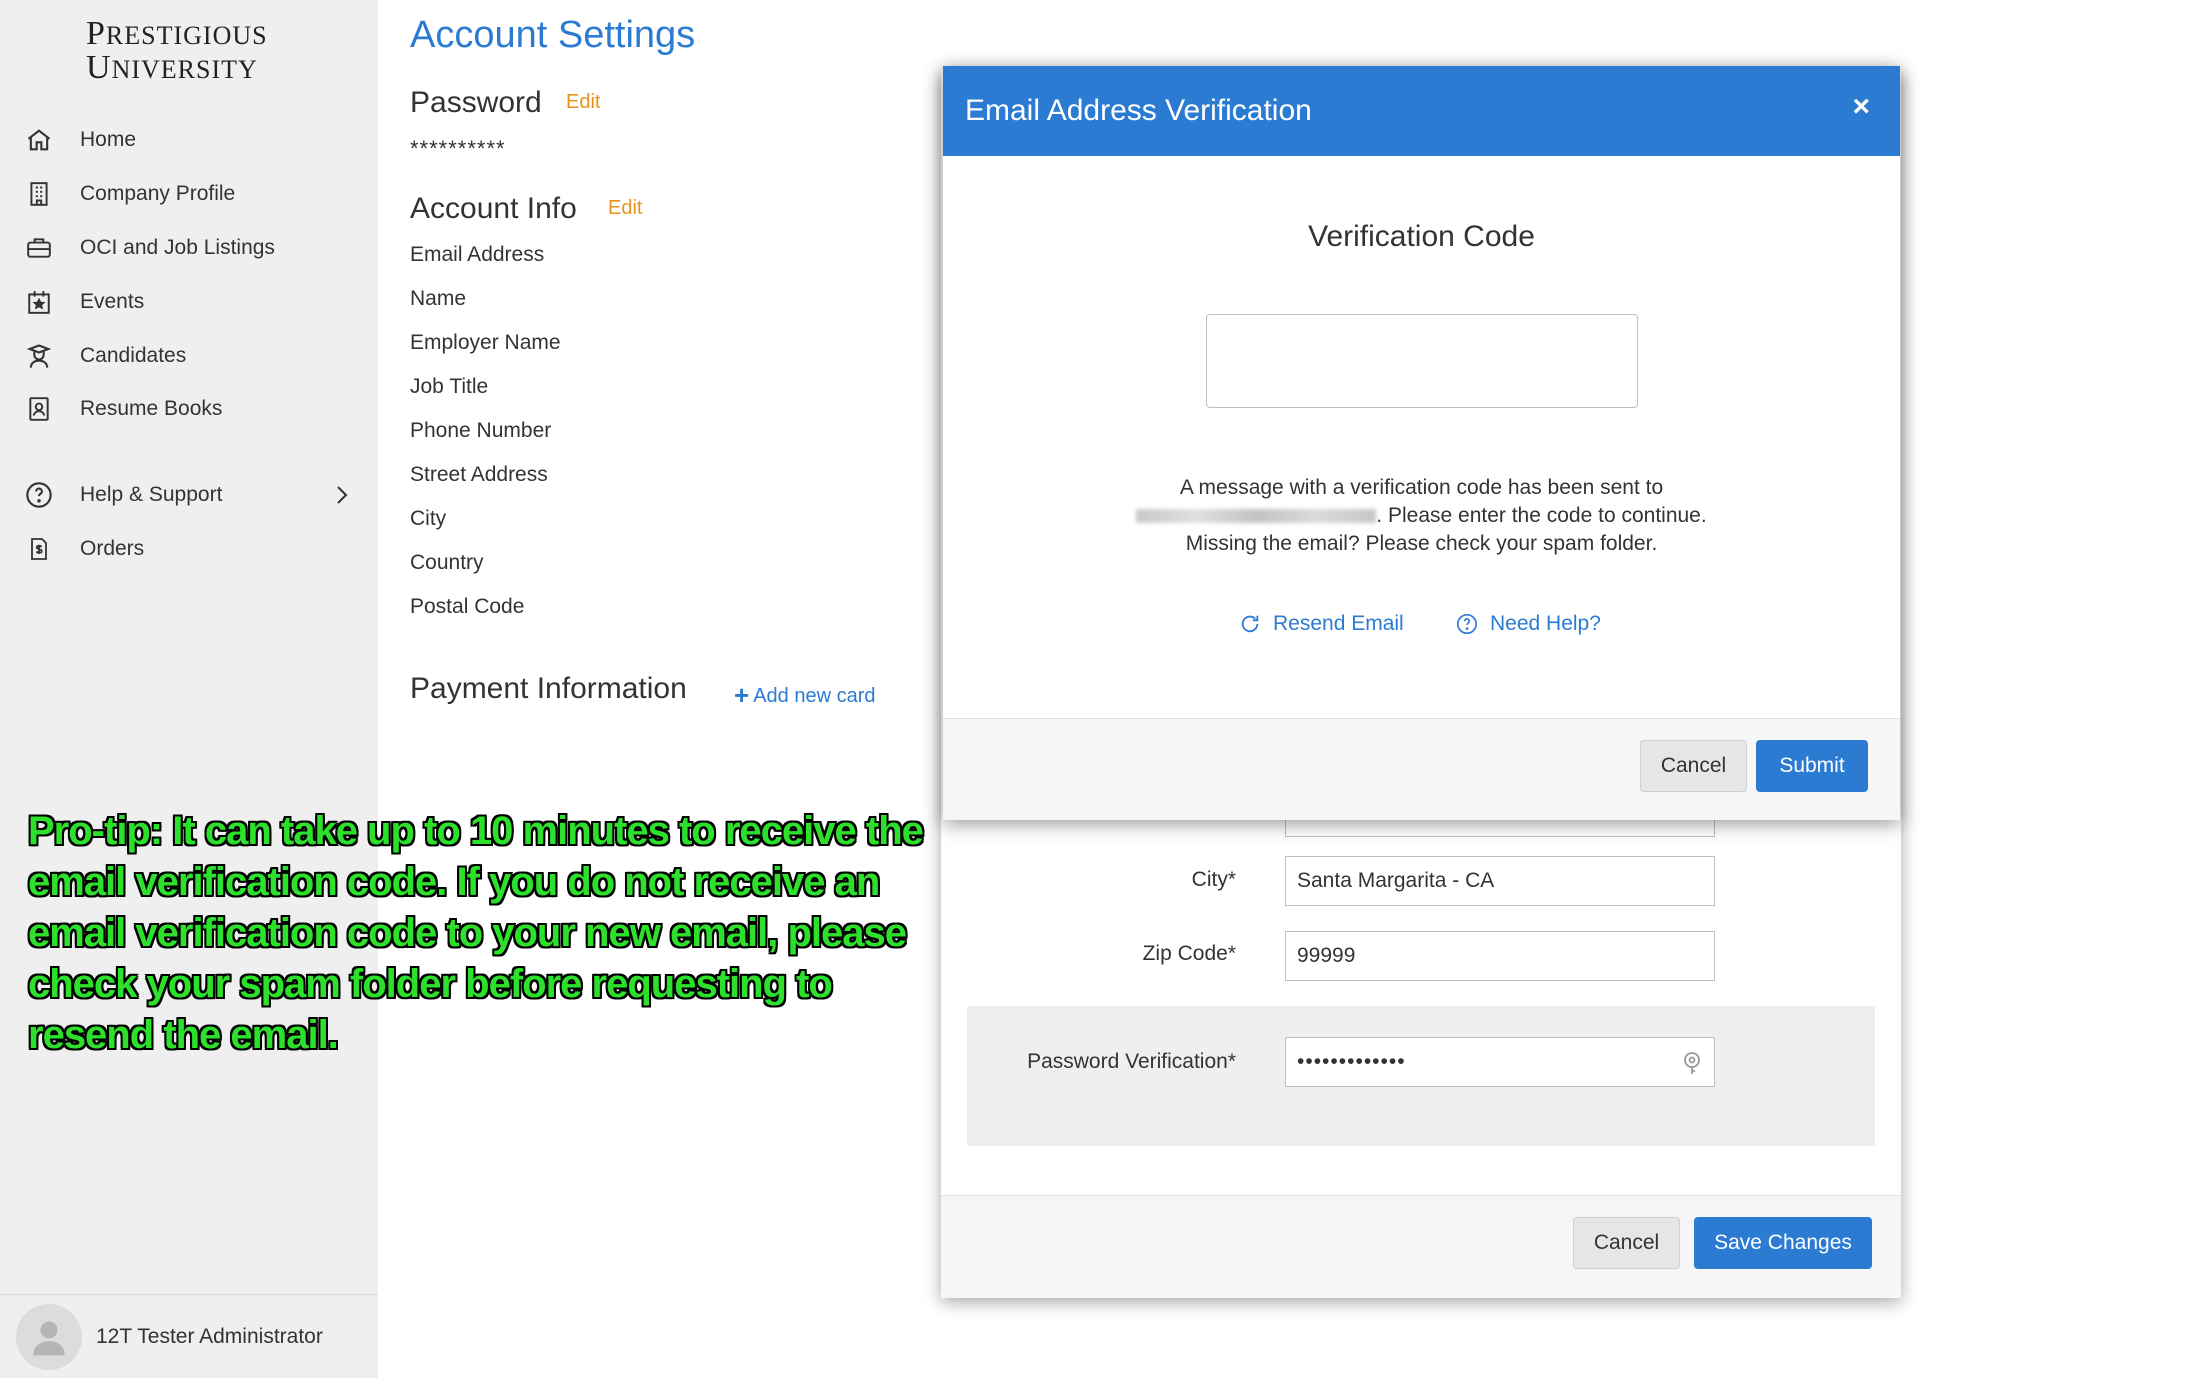  I want to click on sidebar-item-label: Company Profile, so click(158, 193).